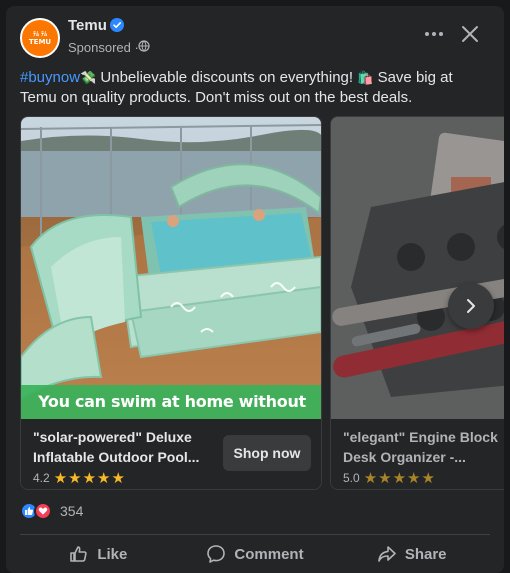  What do you see at coordinates (434, 34) in the screenshot?
I see `more-options-icon` at bounding box center [434, 34].